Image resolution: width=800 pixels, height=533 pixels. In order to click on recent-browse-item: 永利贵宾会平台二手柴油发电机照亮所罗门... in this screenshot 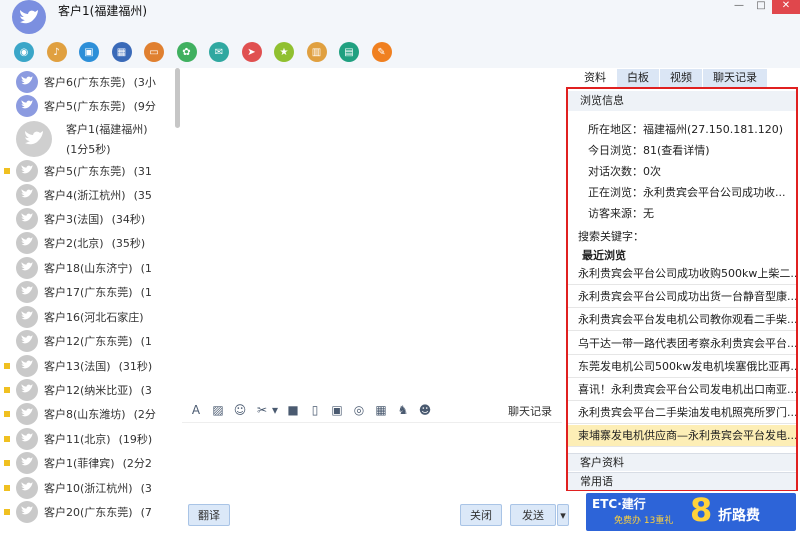, I will do `click(682, 413)`.